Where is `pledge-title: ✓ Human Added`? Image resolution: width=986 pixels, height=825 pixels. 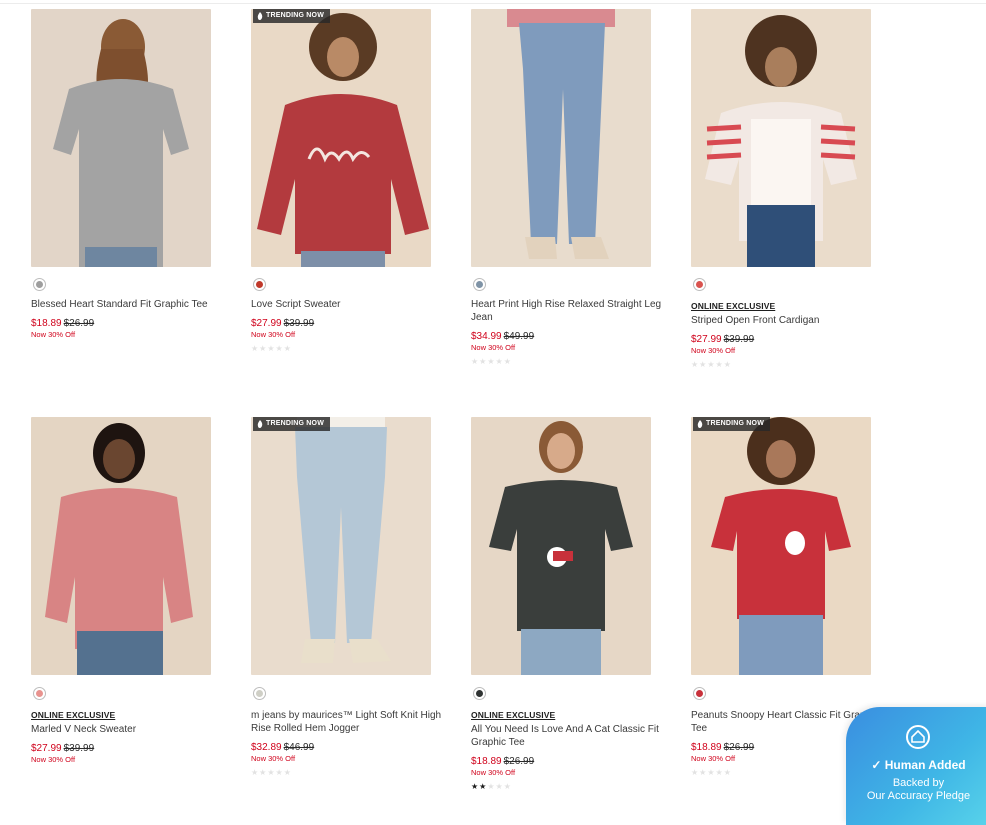 pledge-title: ✓ Human Added is located at coordinates (918, 765).